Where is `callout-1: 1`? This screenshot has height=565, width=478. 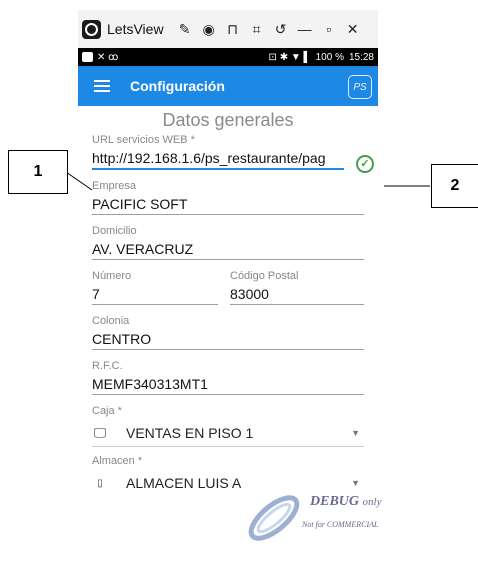 callout-1: 1 is located at coordinates (38, 172).